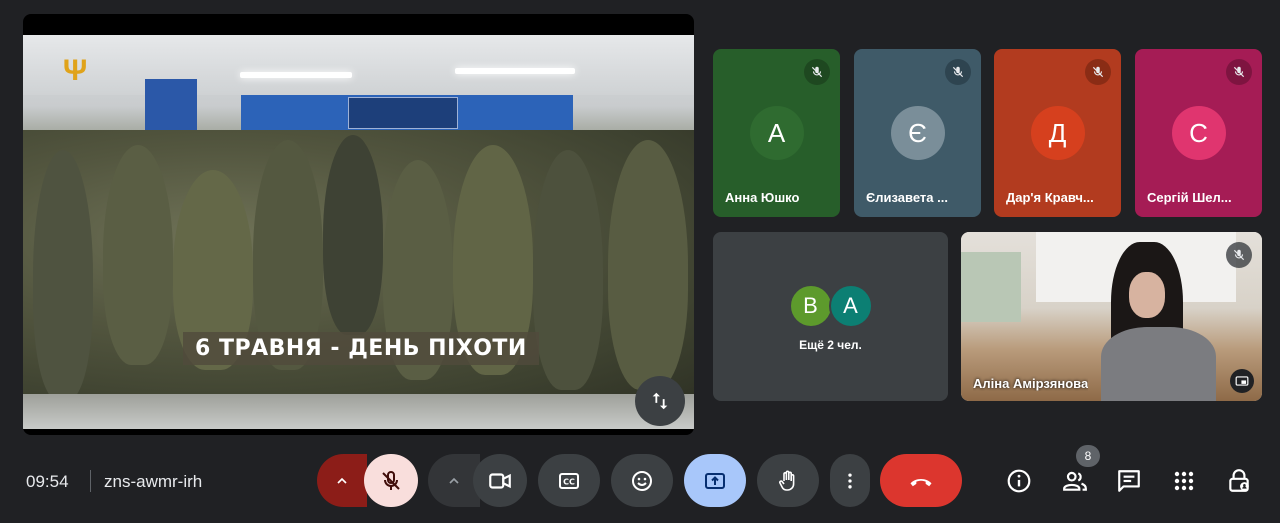  I want to click on people-button, so click(1075, 481).